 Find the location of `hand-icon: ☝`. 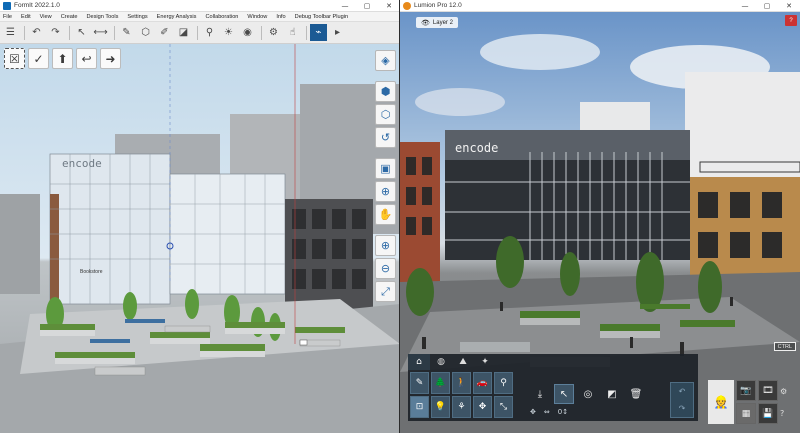

hand-icon: ☝ is located at coordinates (292, 32).